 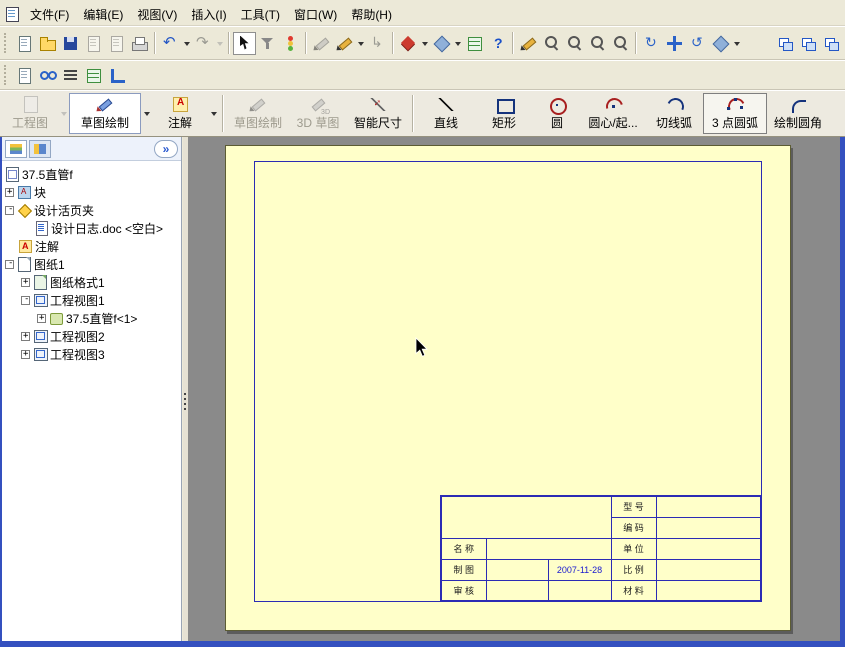 What do you see at coordinates (170, 43) in the screenshot?
I see `undo-button` at bounding box center [170, 43].